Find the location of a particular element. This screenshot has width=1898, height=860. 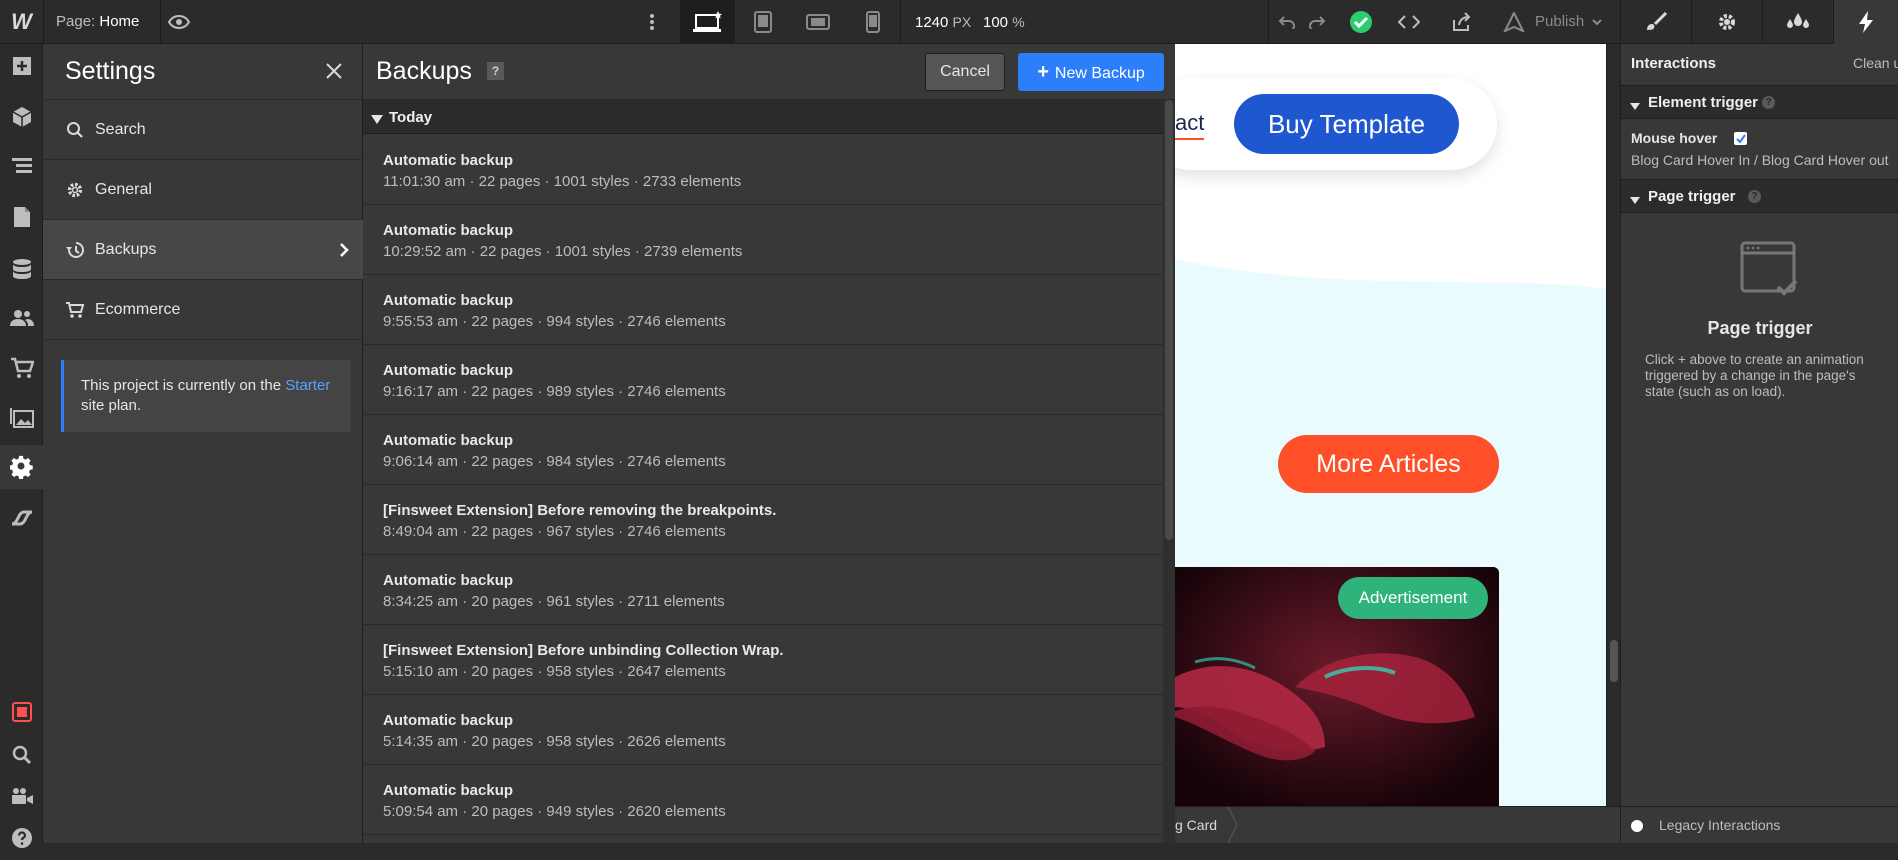

element-trigger-label: Element trigger is located at coordinates (1703, 102).